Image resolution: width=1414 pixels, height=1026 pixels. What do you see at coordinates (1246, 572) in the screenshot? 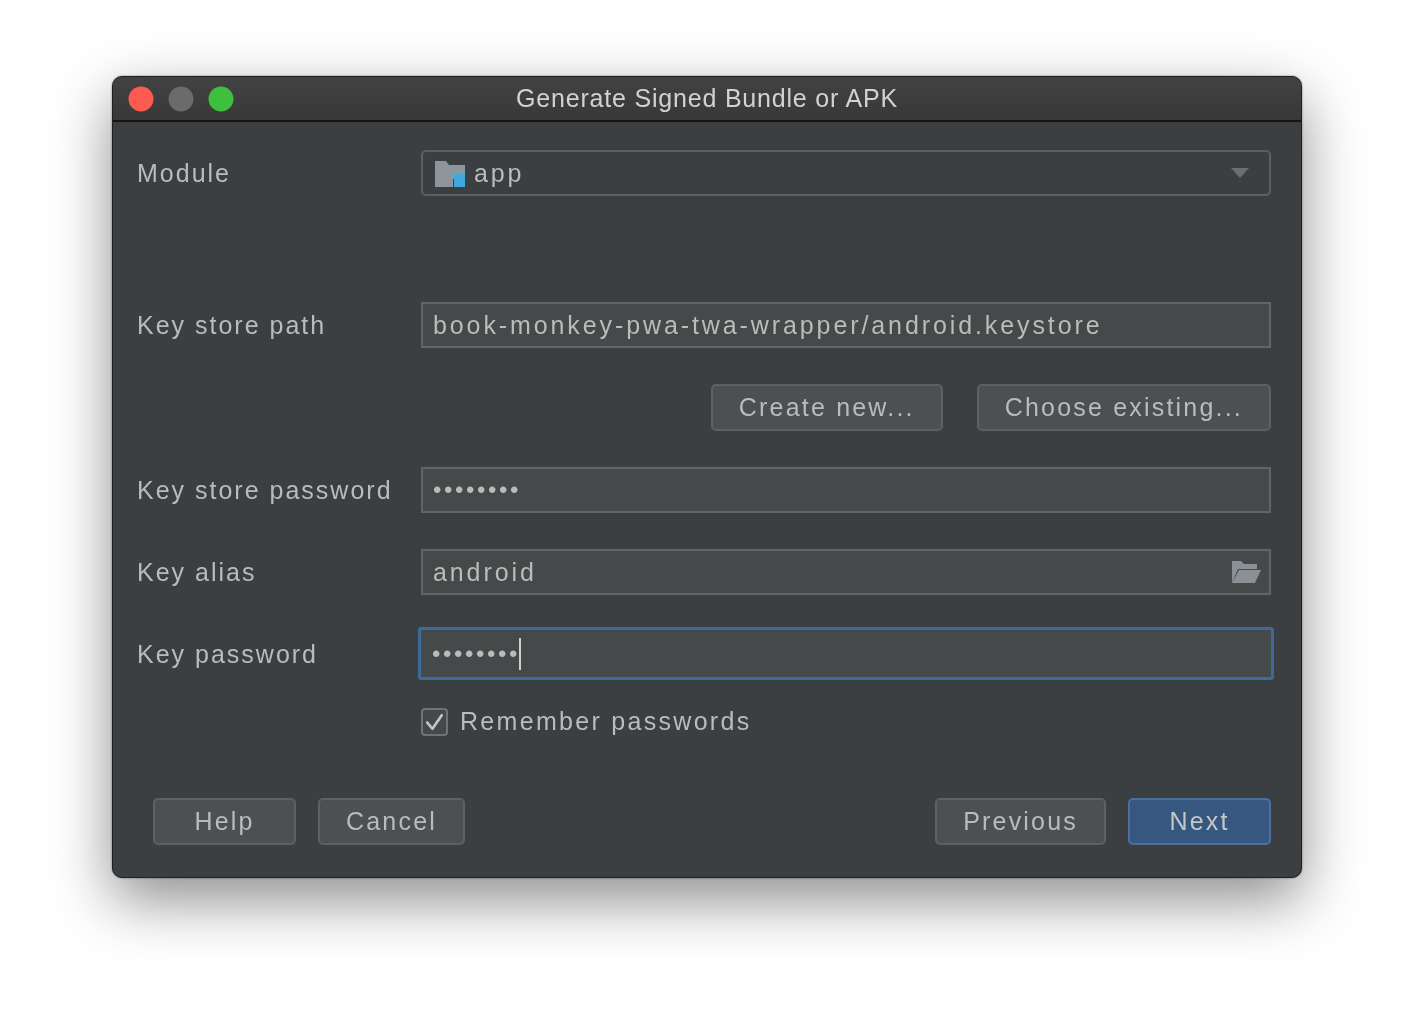
I see `folder-icon` at bounding box center [1246, 572].